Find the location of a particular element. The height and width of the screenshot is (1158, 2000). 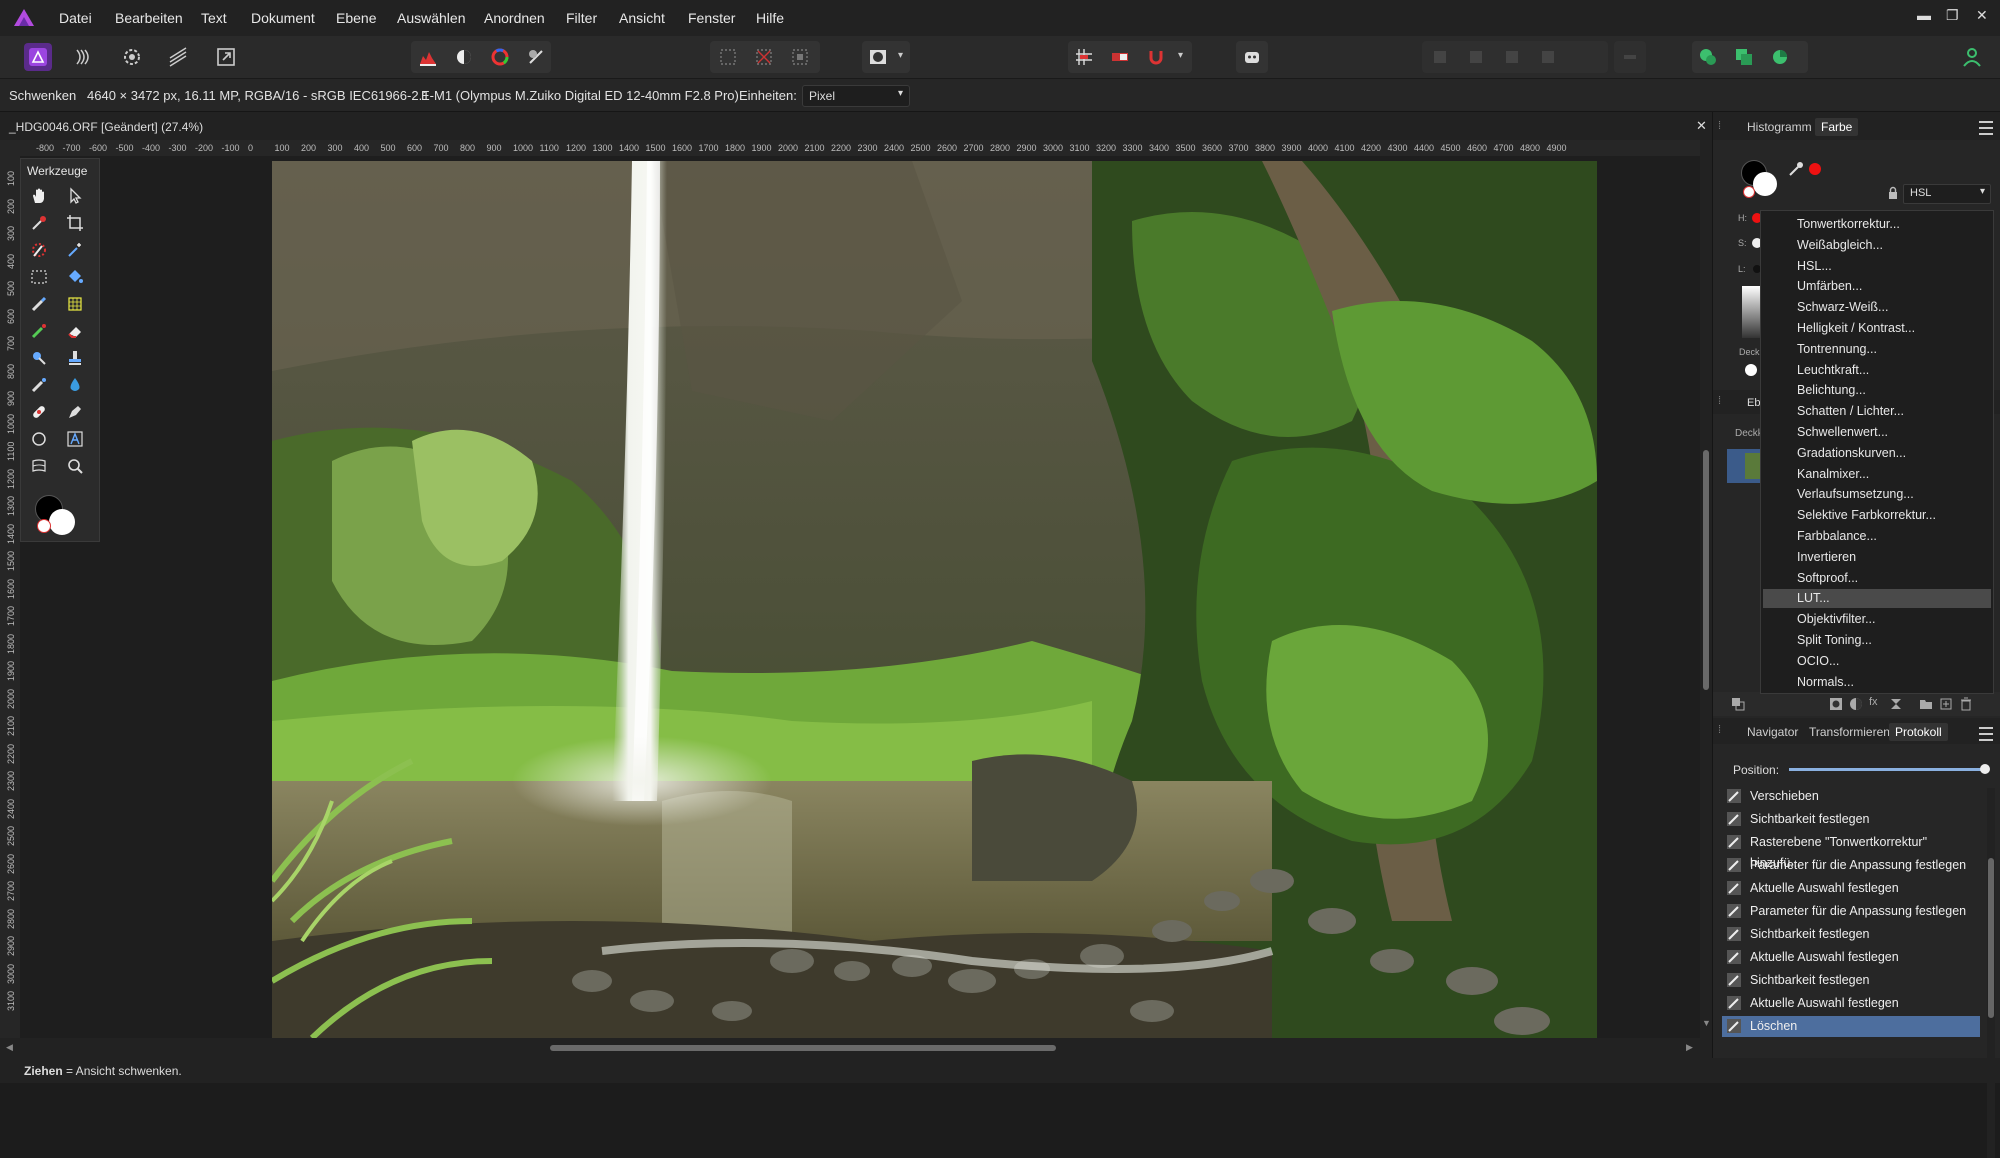

fx-icon: fx is located at coordinates (1873, 702).